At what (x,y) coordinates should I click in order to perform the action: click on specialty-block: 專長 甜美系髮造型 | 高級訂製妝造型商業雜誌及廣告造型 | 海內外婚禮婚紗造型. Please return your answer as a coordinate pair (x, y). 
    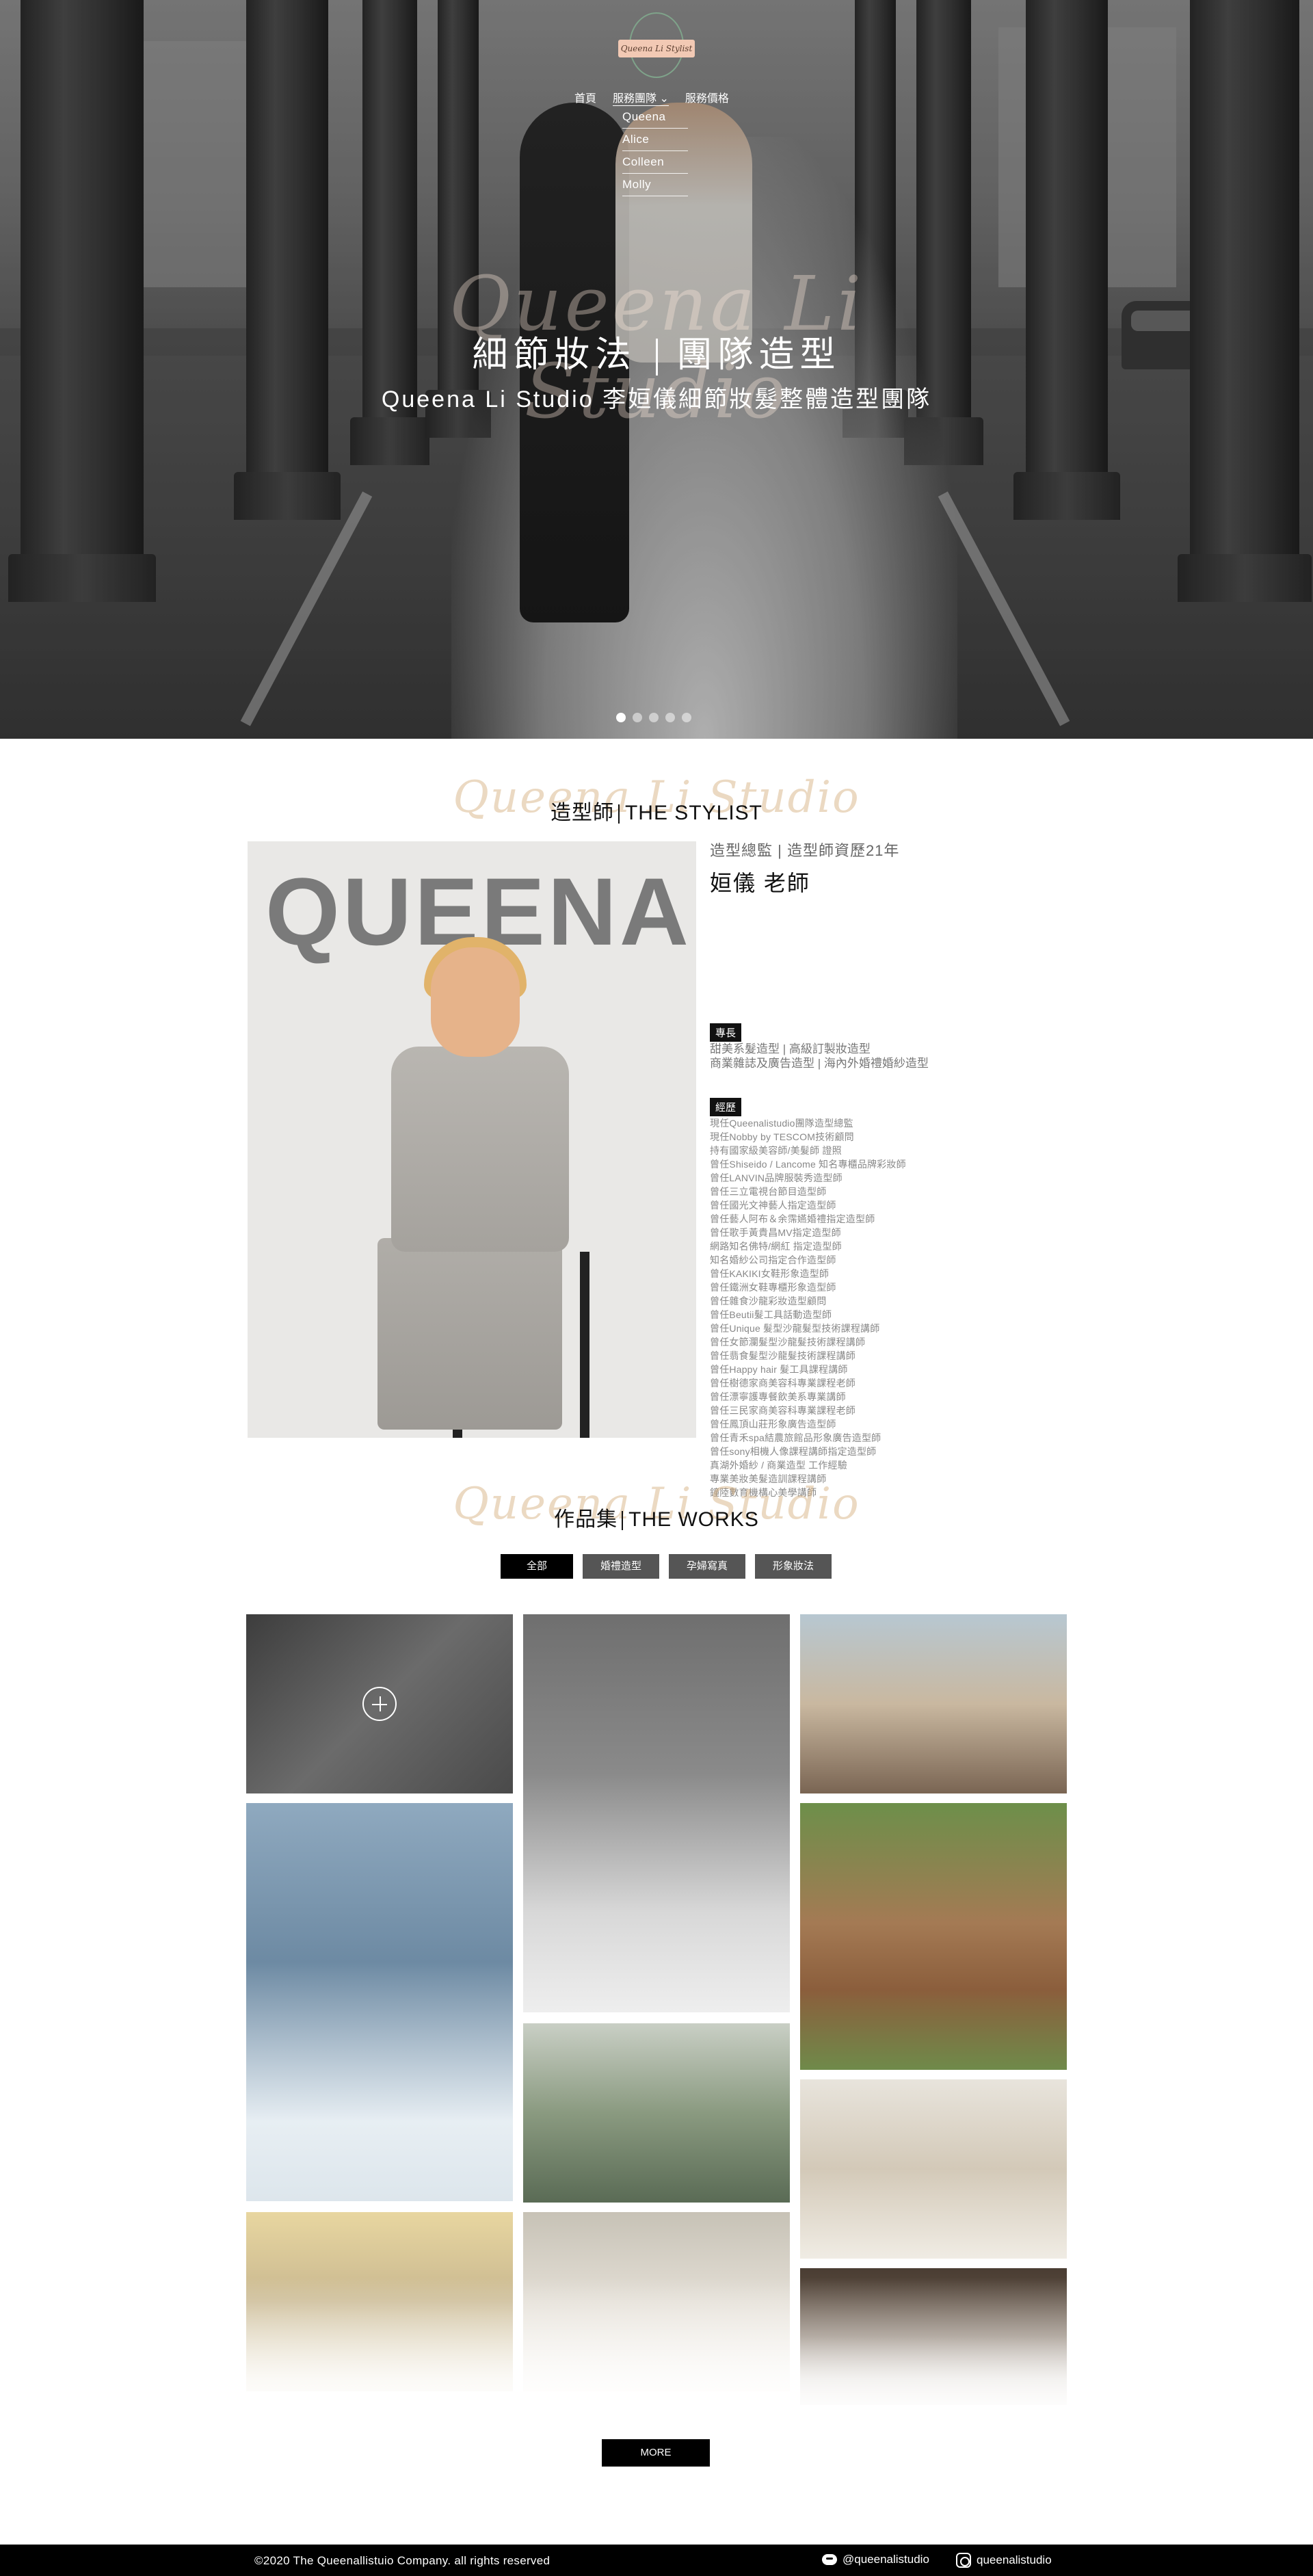
    Looking at the image, I should click on (901, 1044).